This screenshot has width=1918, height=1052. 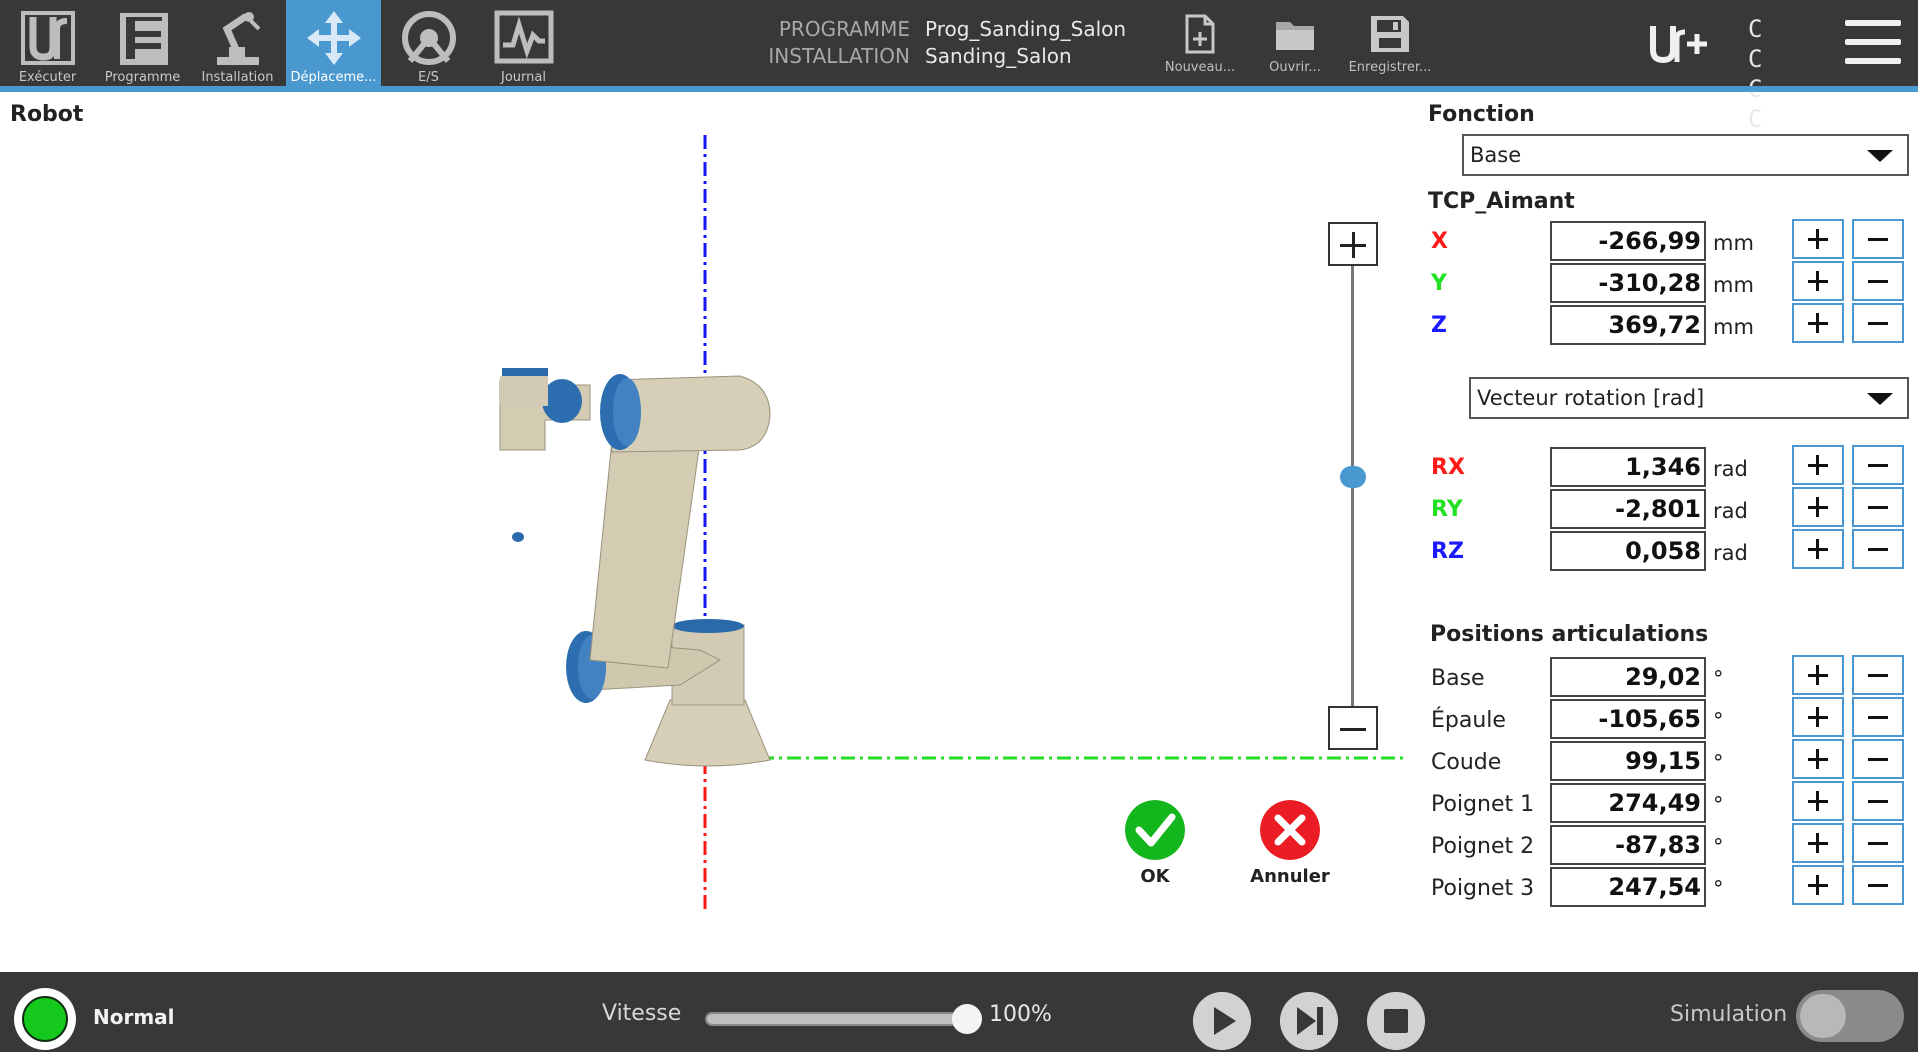 I want to click on robot-status-button, so click(x=45, y=1019).